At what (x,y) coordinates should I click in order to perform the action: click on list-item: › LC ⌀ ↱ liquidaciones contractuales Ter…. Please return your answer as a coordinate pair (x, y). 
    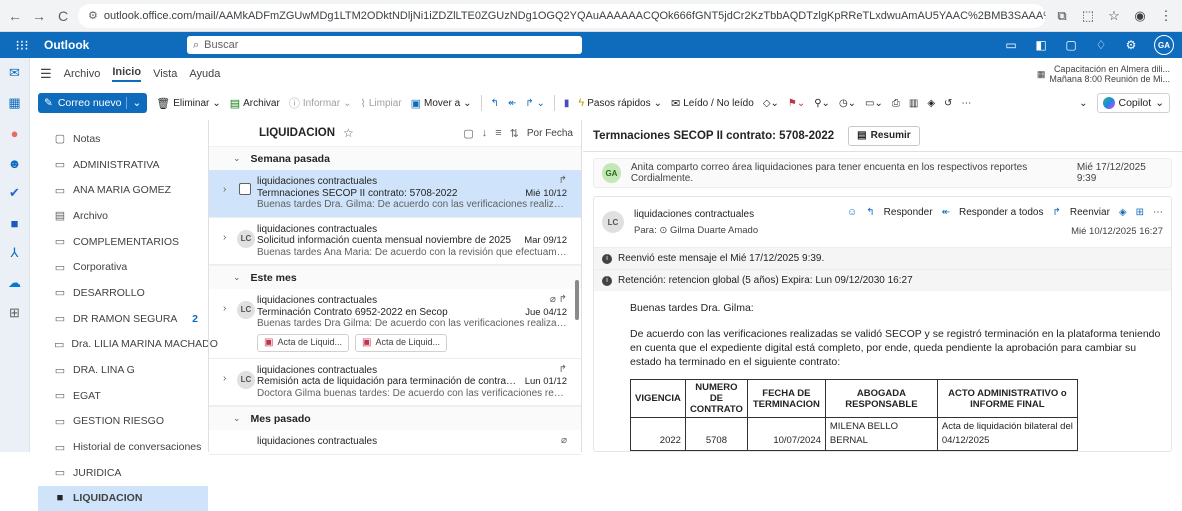
    Looking at the image, I should click on (395, 324).